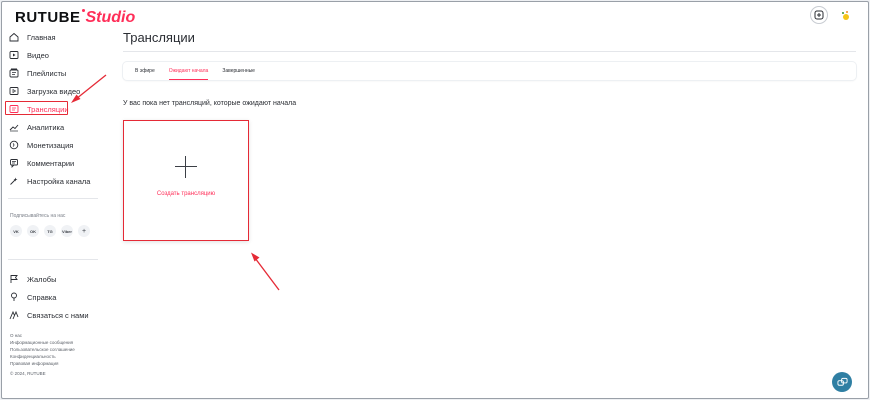 The height and width of the screenshot is (400, 870). Describe the element at coordinates (14, 181) in the screenshot. I see `settings-icon` at that location.